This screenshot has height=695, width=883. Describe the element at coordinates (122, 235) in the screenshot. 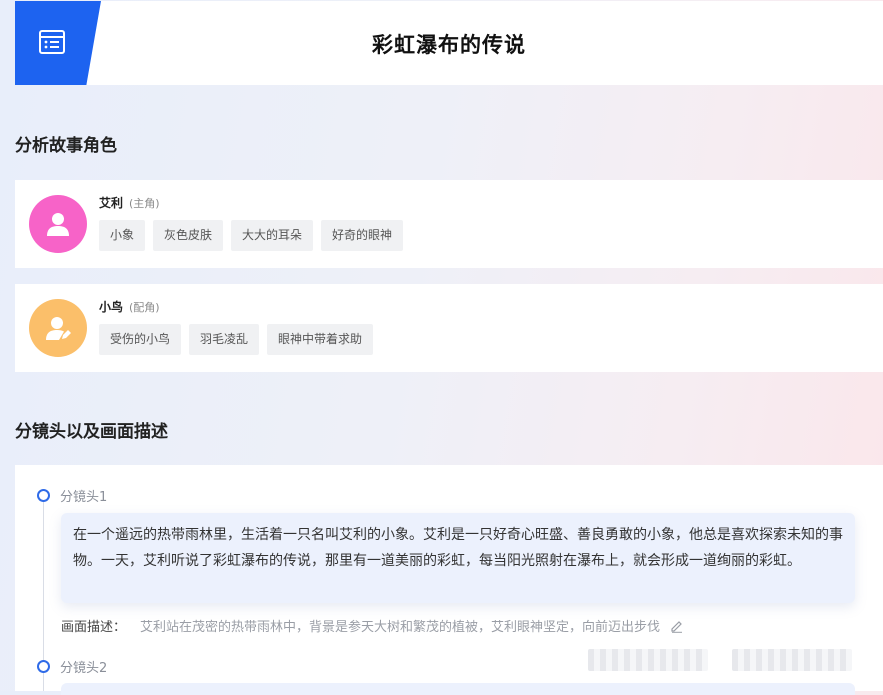

I see `character-tag: 小象` at that location.